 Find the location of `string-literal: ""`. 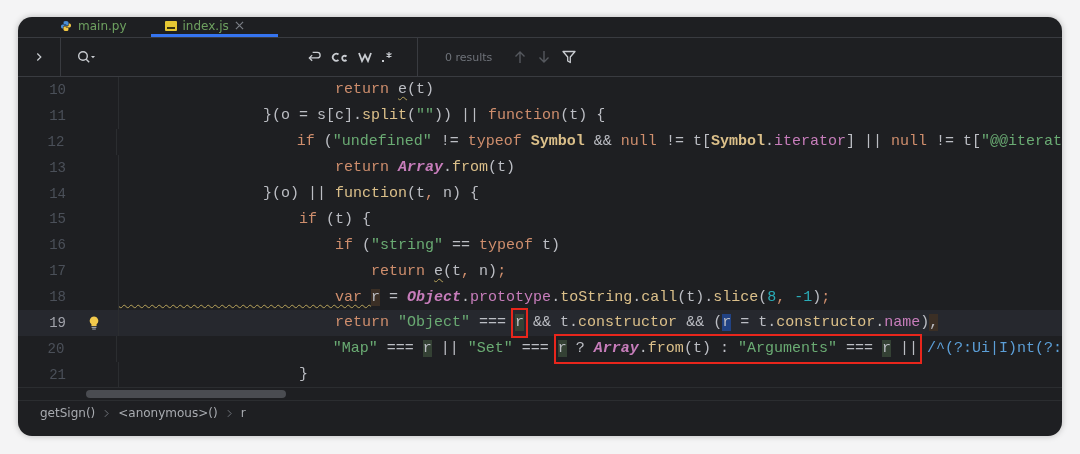

string-literal: "" is located at coordinates (425, 116).